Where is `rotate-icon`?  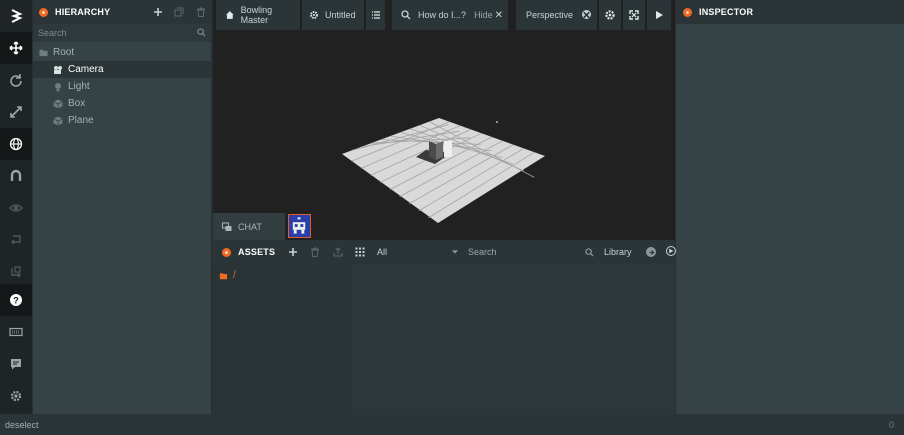
rotate-icon is located at coordinates (16, 80).